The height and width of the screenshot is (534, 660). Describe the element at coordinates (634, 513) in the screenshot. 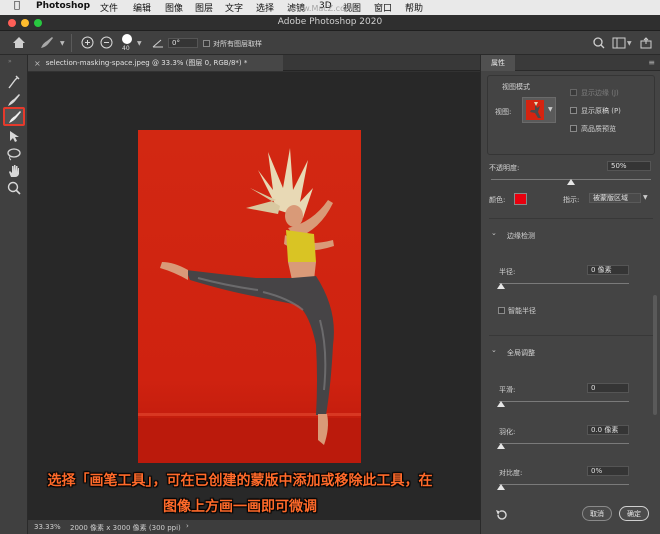

I see `ok-button: 确定` at that location.